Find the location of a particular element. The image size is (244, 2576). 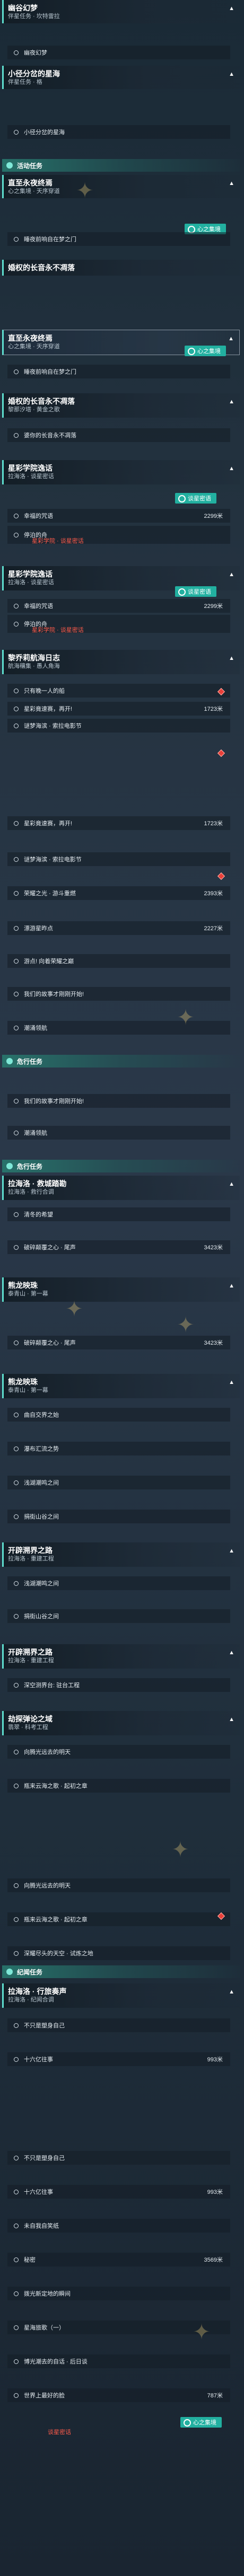

objective-label: 浅湖潮鸣之间 is located at coordinates (42, 1483).